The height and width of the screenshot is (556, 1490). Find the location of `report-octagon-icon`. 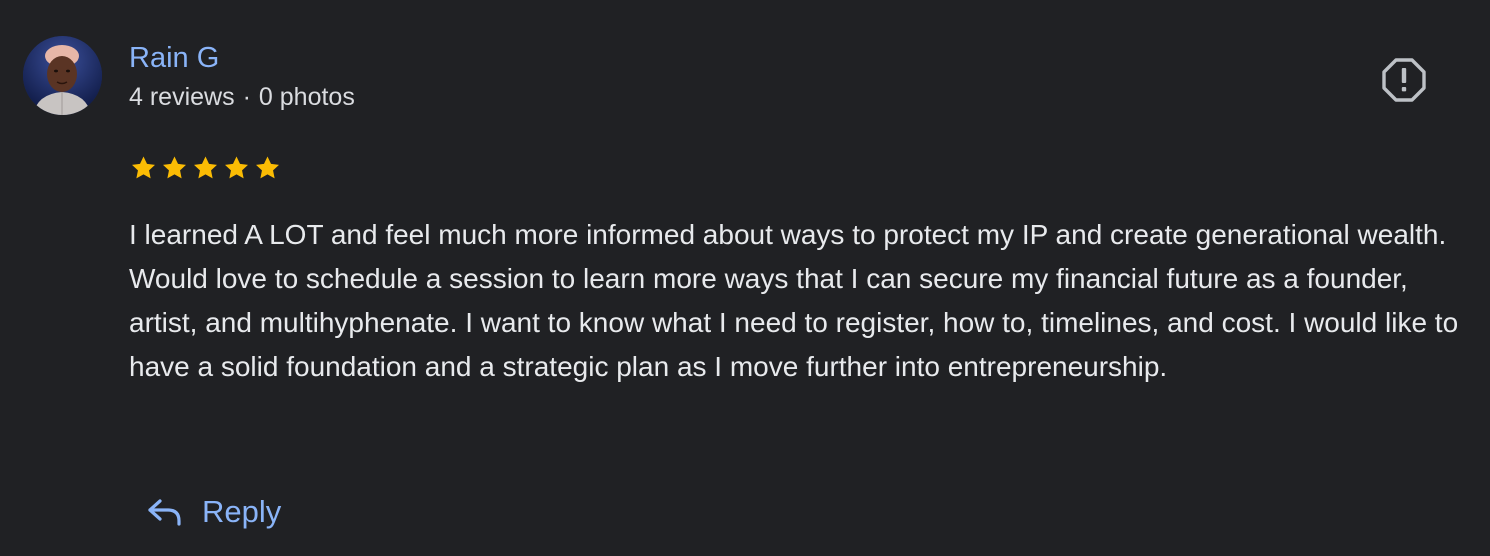

report-octagon-icon is located at coordinates (1404, 80).